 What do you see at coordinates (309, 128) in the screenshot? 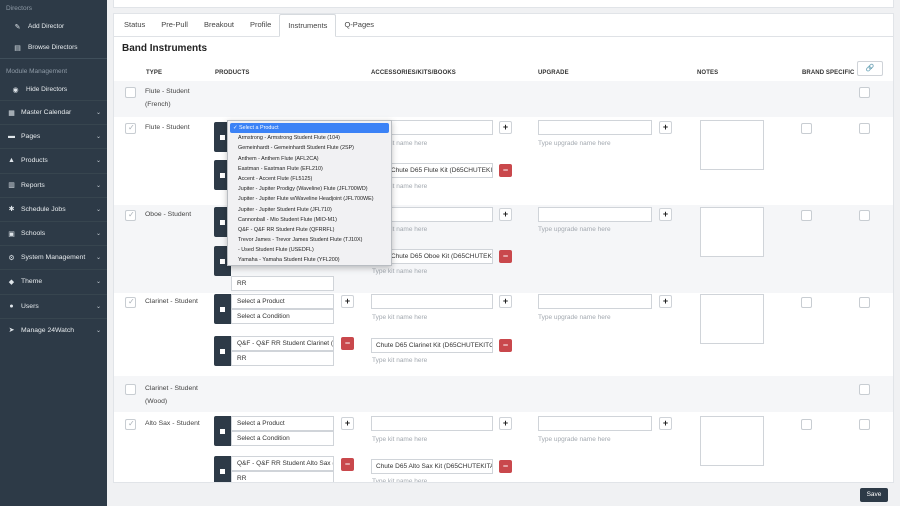
I see `dropdown-option-selected: ✓ Select a Product` at bounding box center [309, 128].